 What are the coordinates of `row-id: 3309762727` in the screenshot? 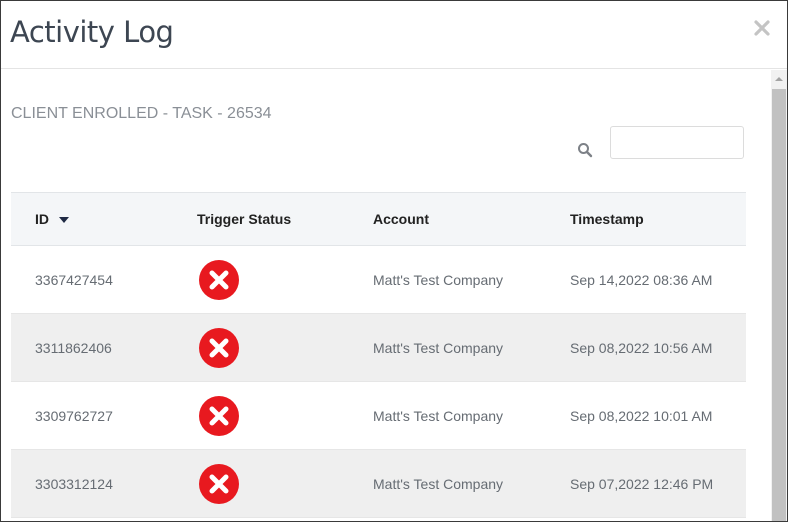 It's located at (104, 415).